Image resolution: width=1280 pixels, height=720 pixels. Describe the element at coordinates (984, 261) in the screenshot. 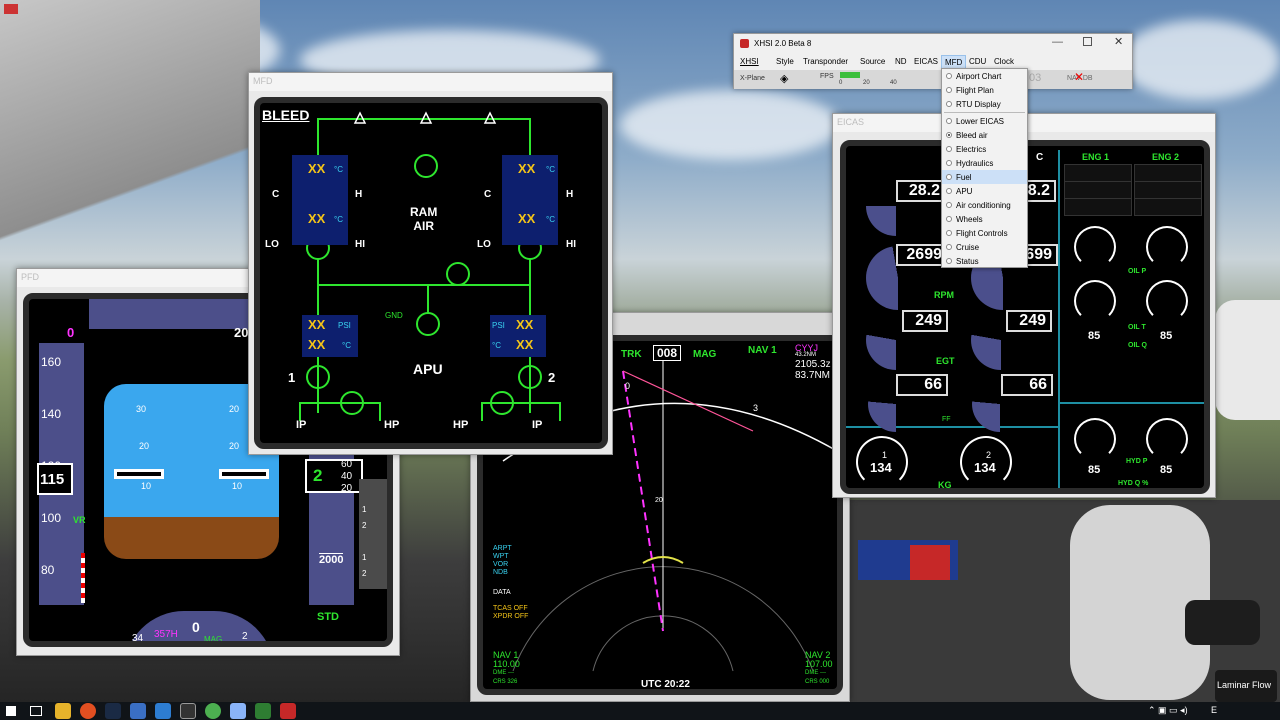

I see `dropdown-item-status: Status` at that location.